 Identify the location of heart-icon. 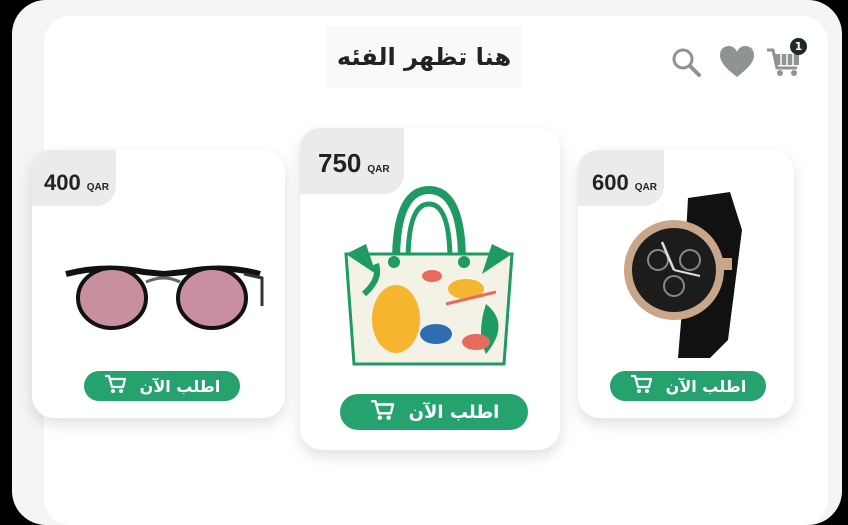
(737, 62).